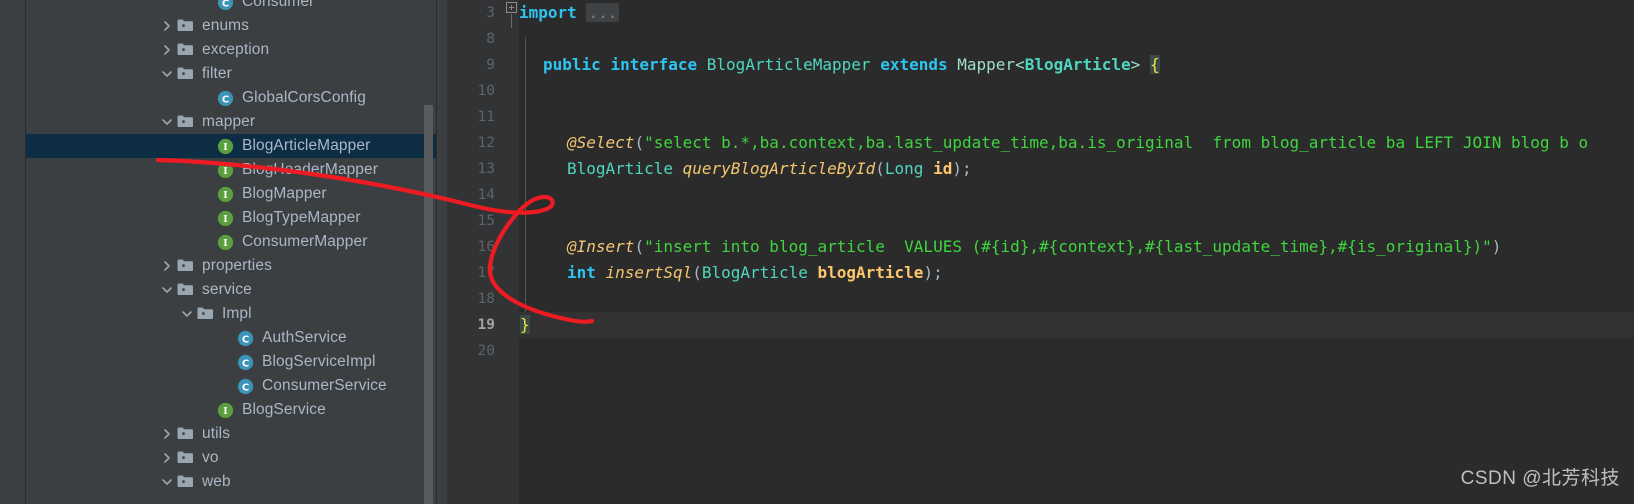 This screenshot has width=1634, height=504. Describe the element at coordinates (470, 299) in the screenshot. I see `line-number-18: 18` at that location.